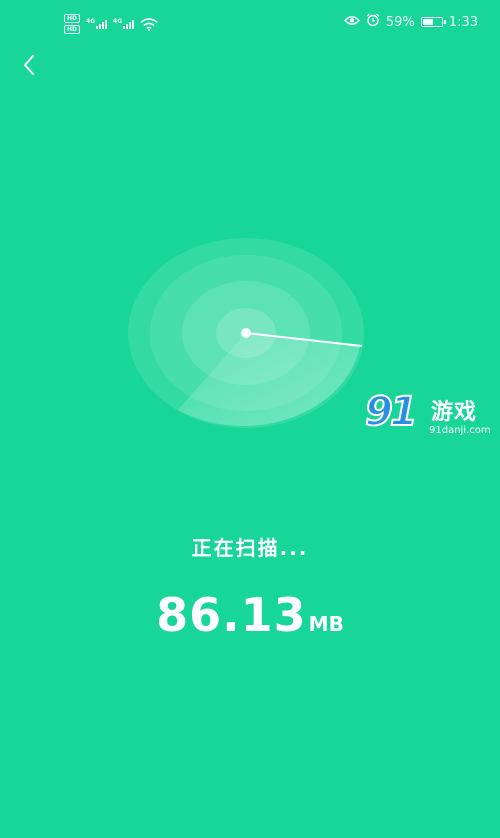 Image resolution: width=500 pixels, height=838 pixels. I want to click on battery-icon, so click(433, 22).